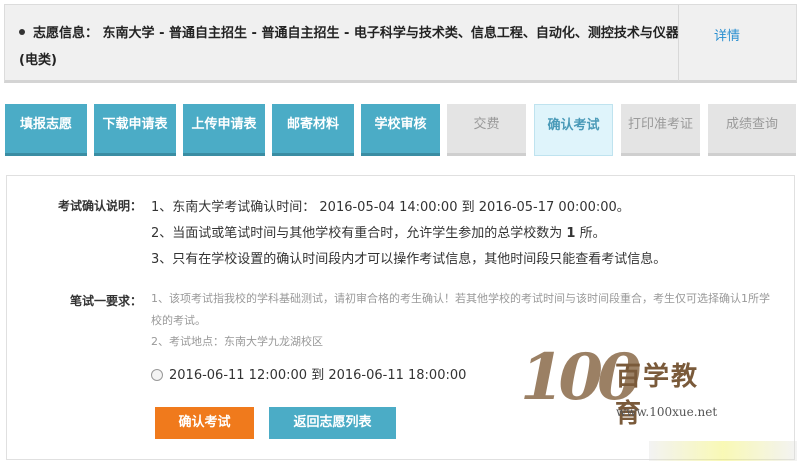  I want to click on step-fill-application: 填报志愿, so click(46, 130).